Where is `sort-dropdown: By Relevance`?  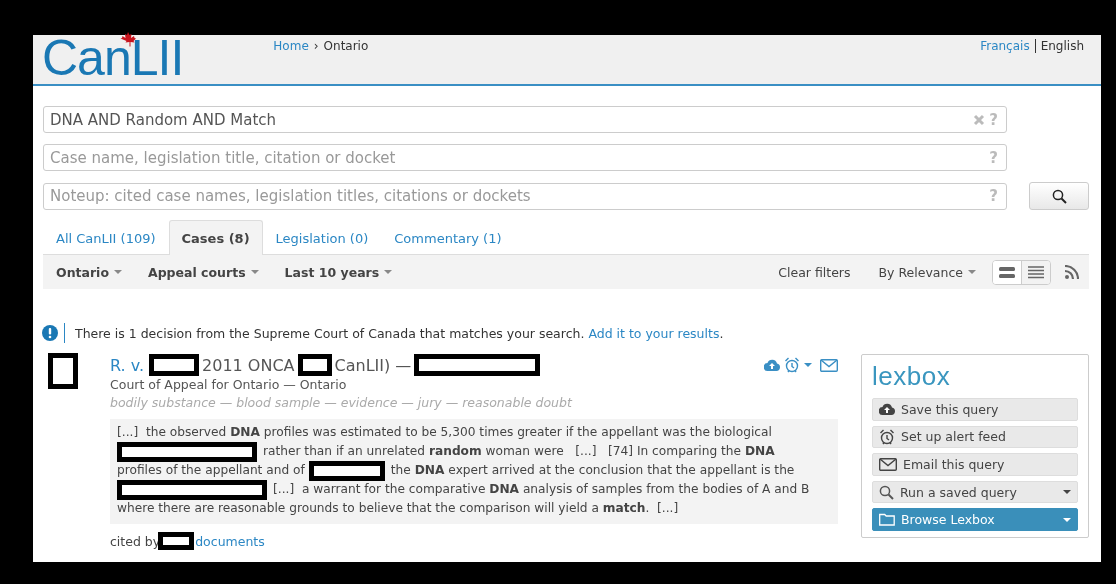
sort-dropdown: By Relevance is located at coordinates (927, 272).